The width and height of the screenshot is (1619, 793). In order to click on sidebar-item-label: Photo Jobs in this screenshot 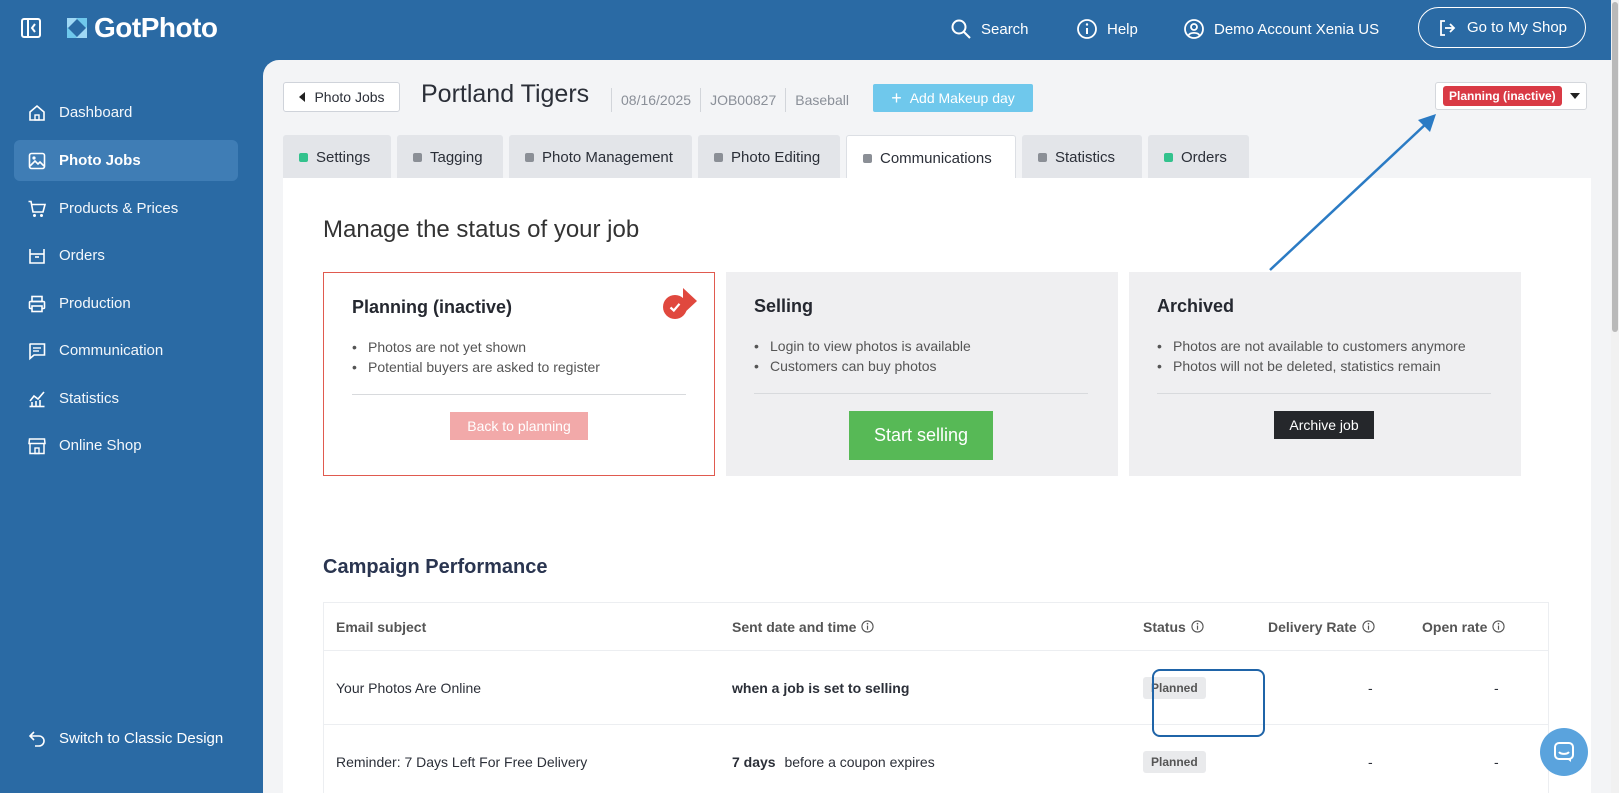, I will do `click(100, 160)`.